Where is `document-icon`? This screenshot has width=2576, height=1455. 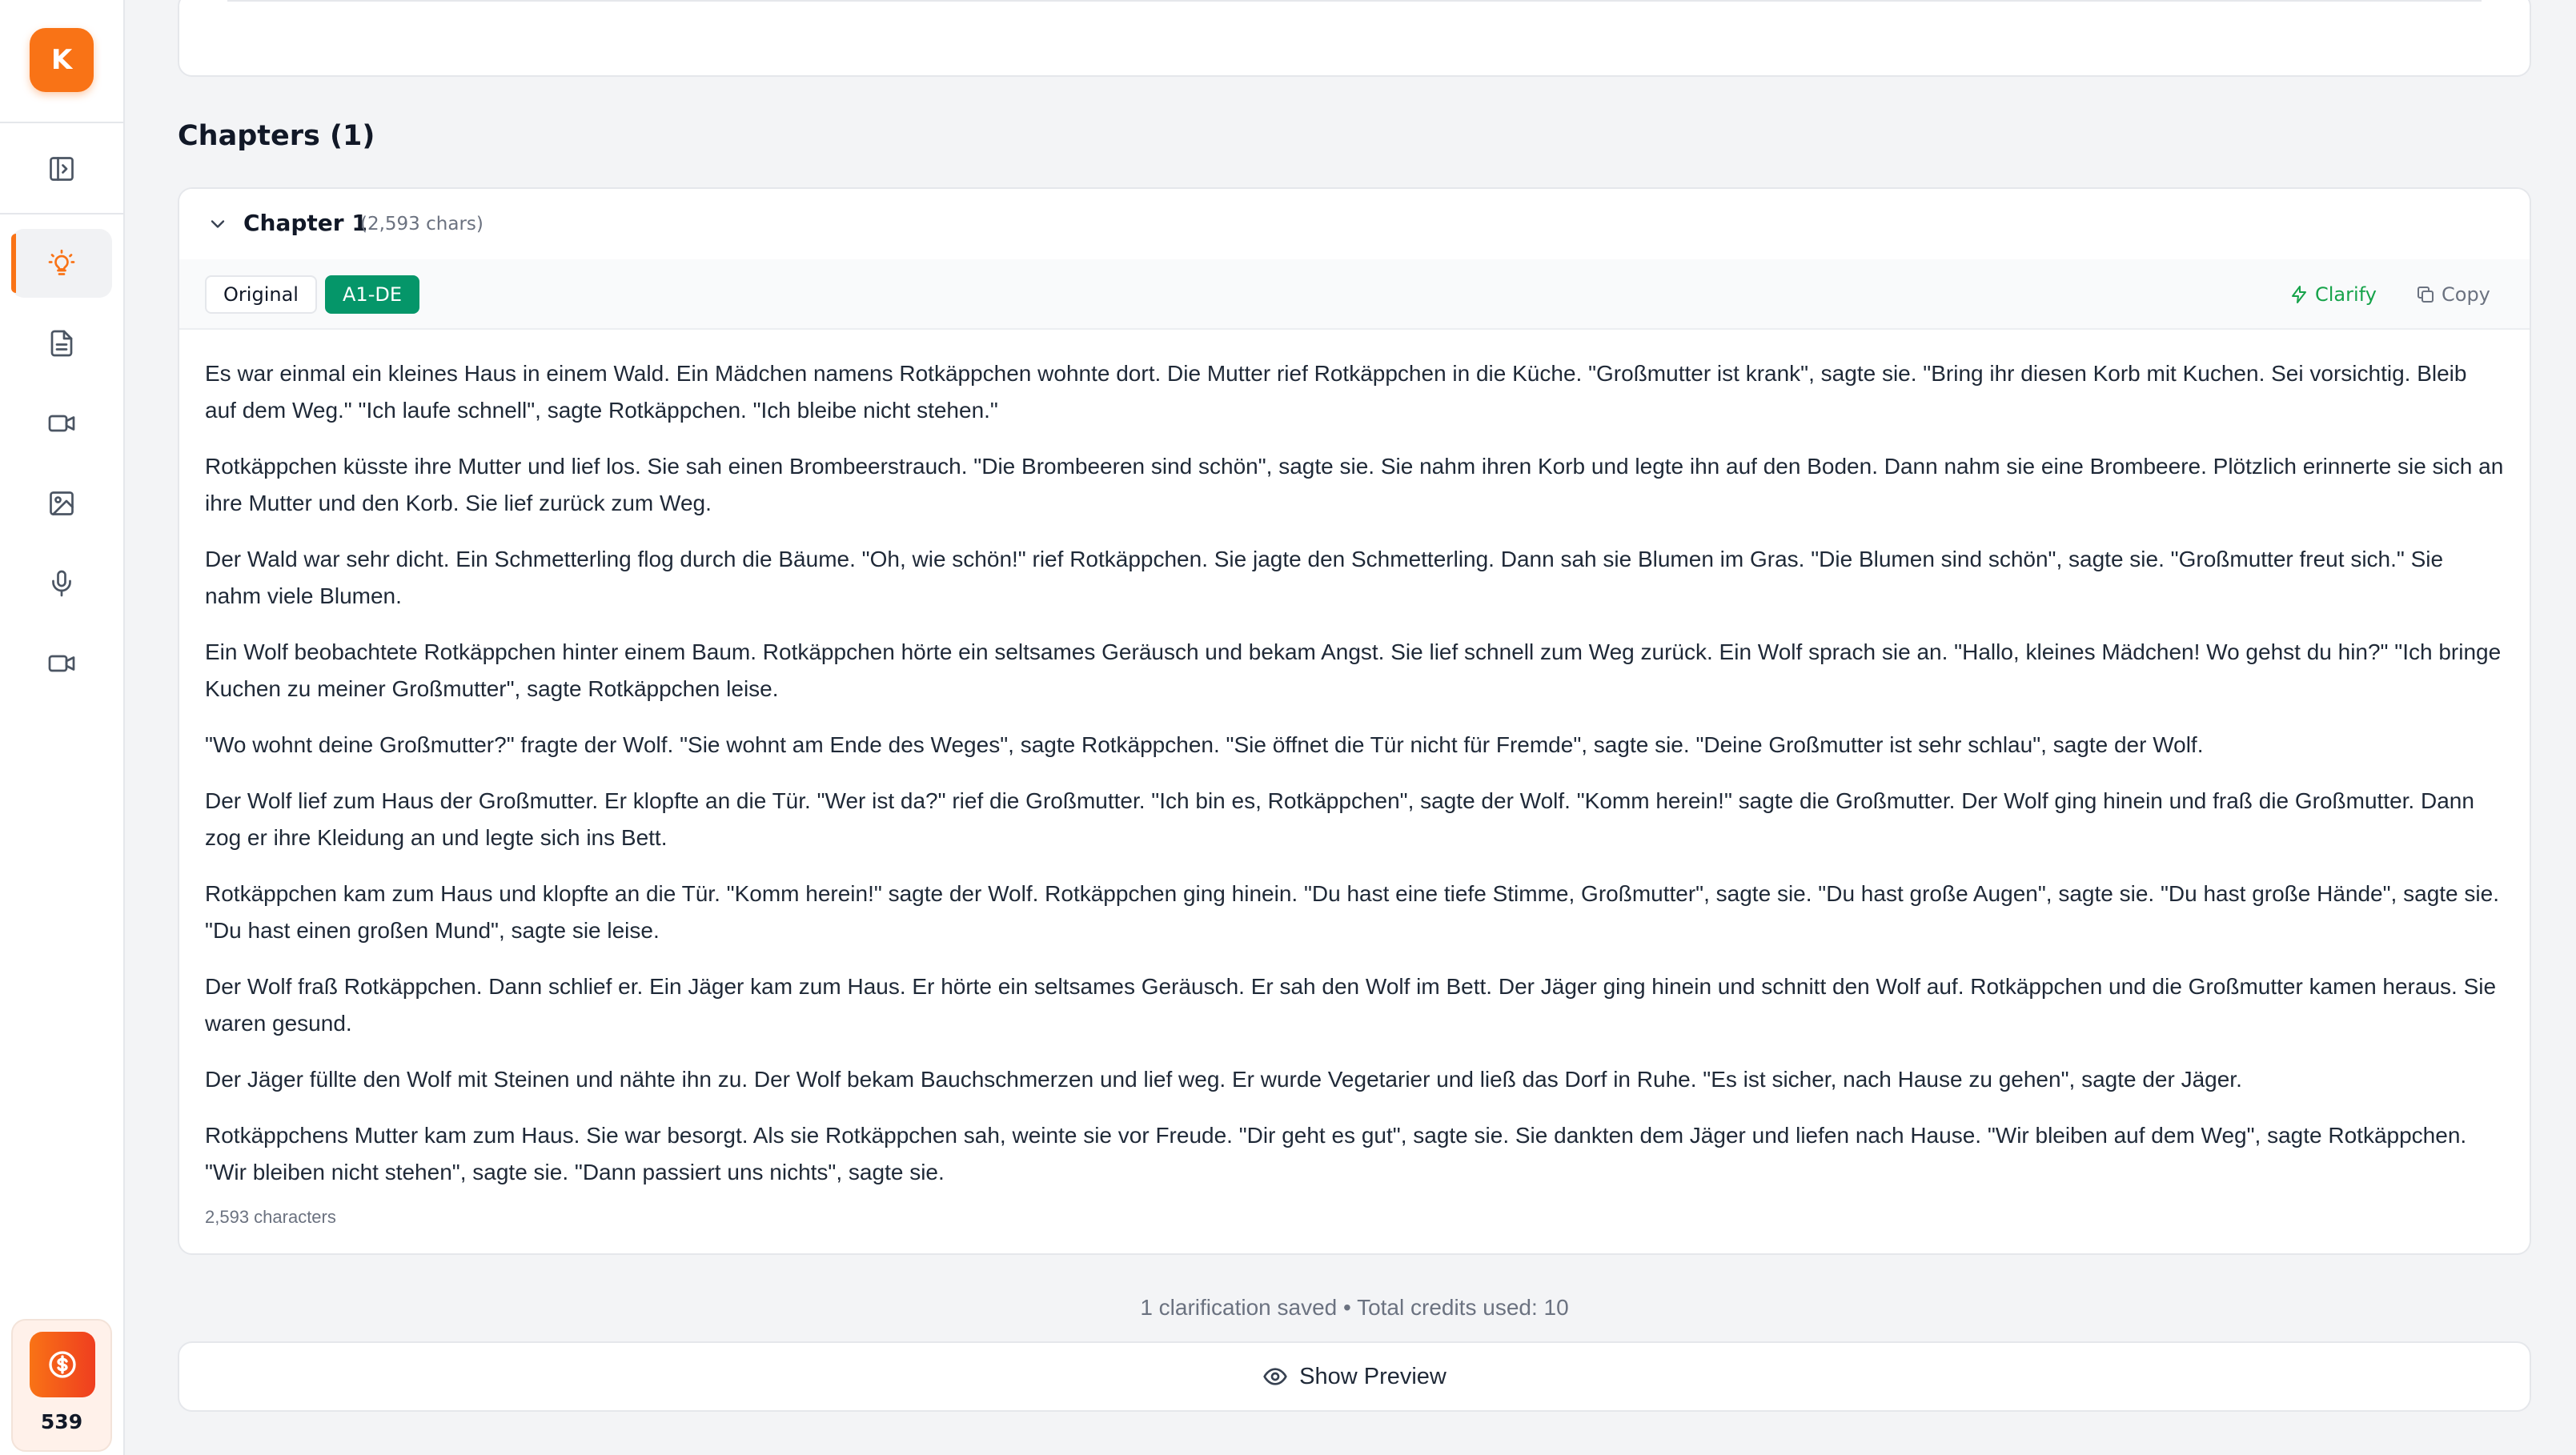 document-icon is located at coordinates (62, 343).